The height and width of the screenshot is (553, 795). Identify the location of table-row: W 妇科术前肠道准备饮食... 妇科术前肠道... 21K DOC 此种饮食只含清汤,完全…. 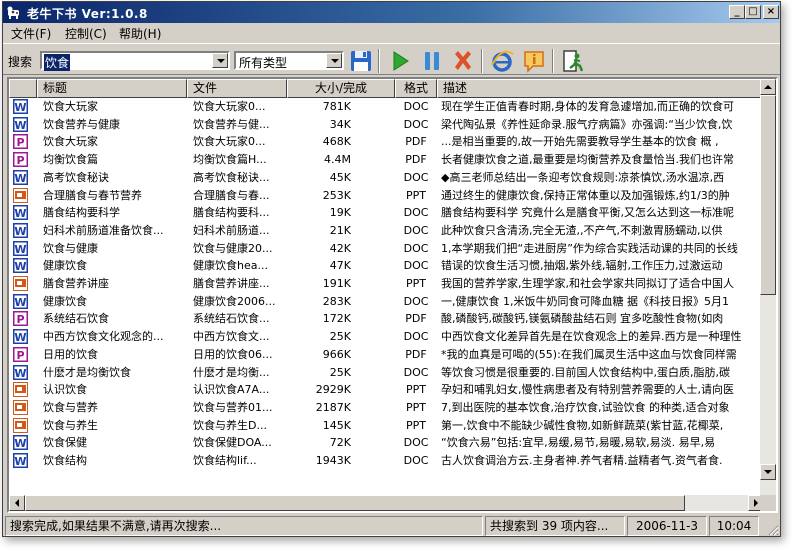
(386, 231).